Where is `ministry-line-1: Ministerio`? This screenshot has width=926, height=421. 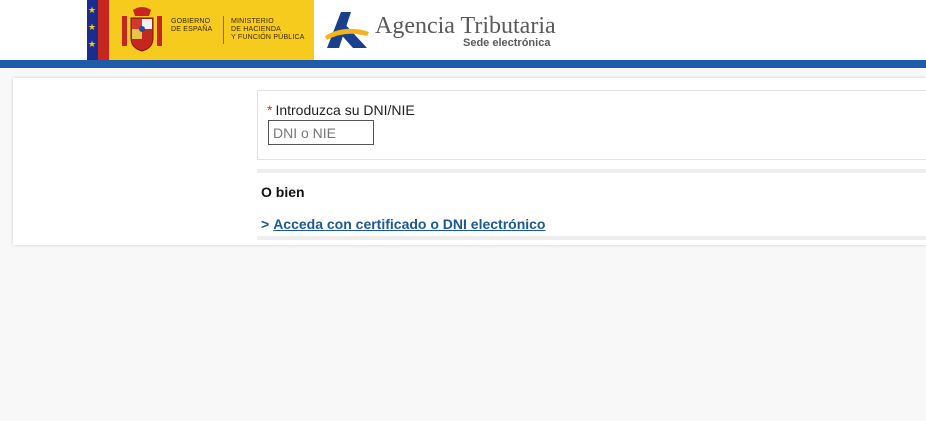 ministry-line-1: Ministerio is located at coordinates (252, 21).